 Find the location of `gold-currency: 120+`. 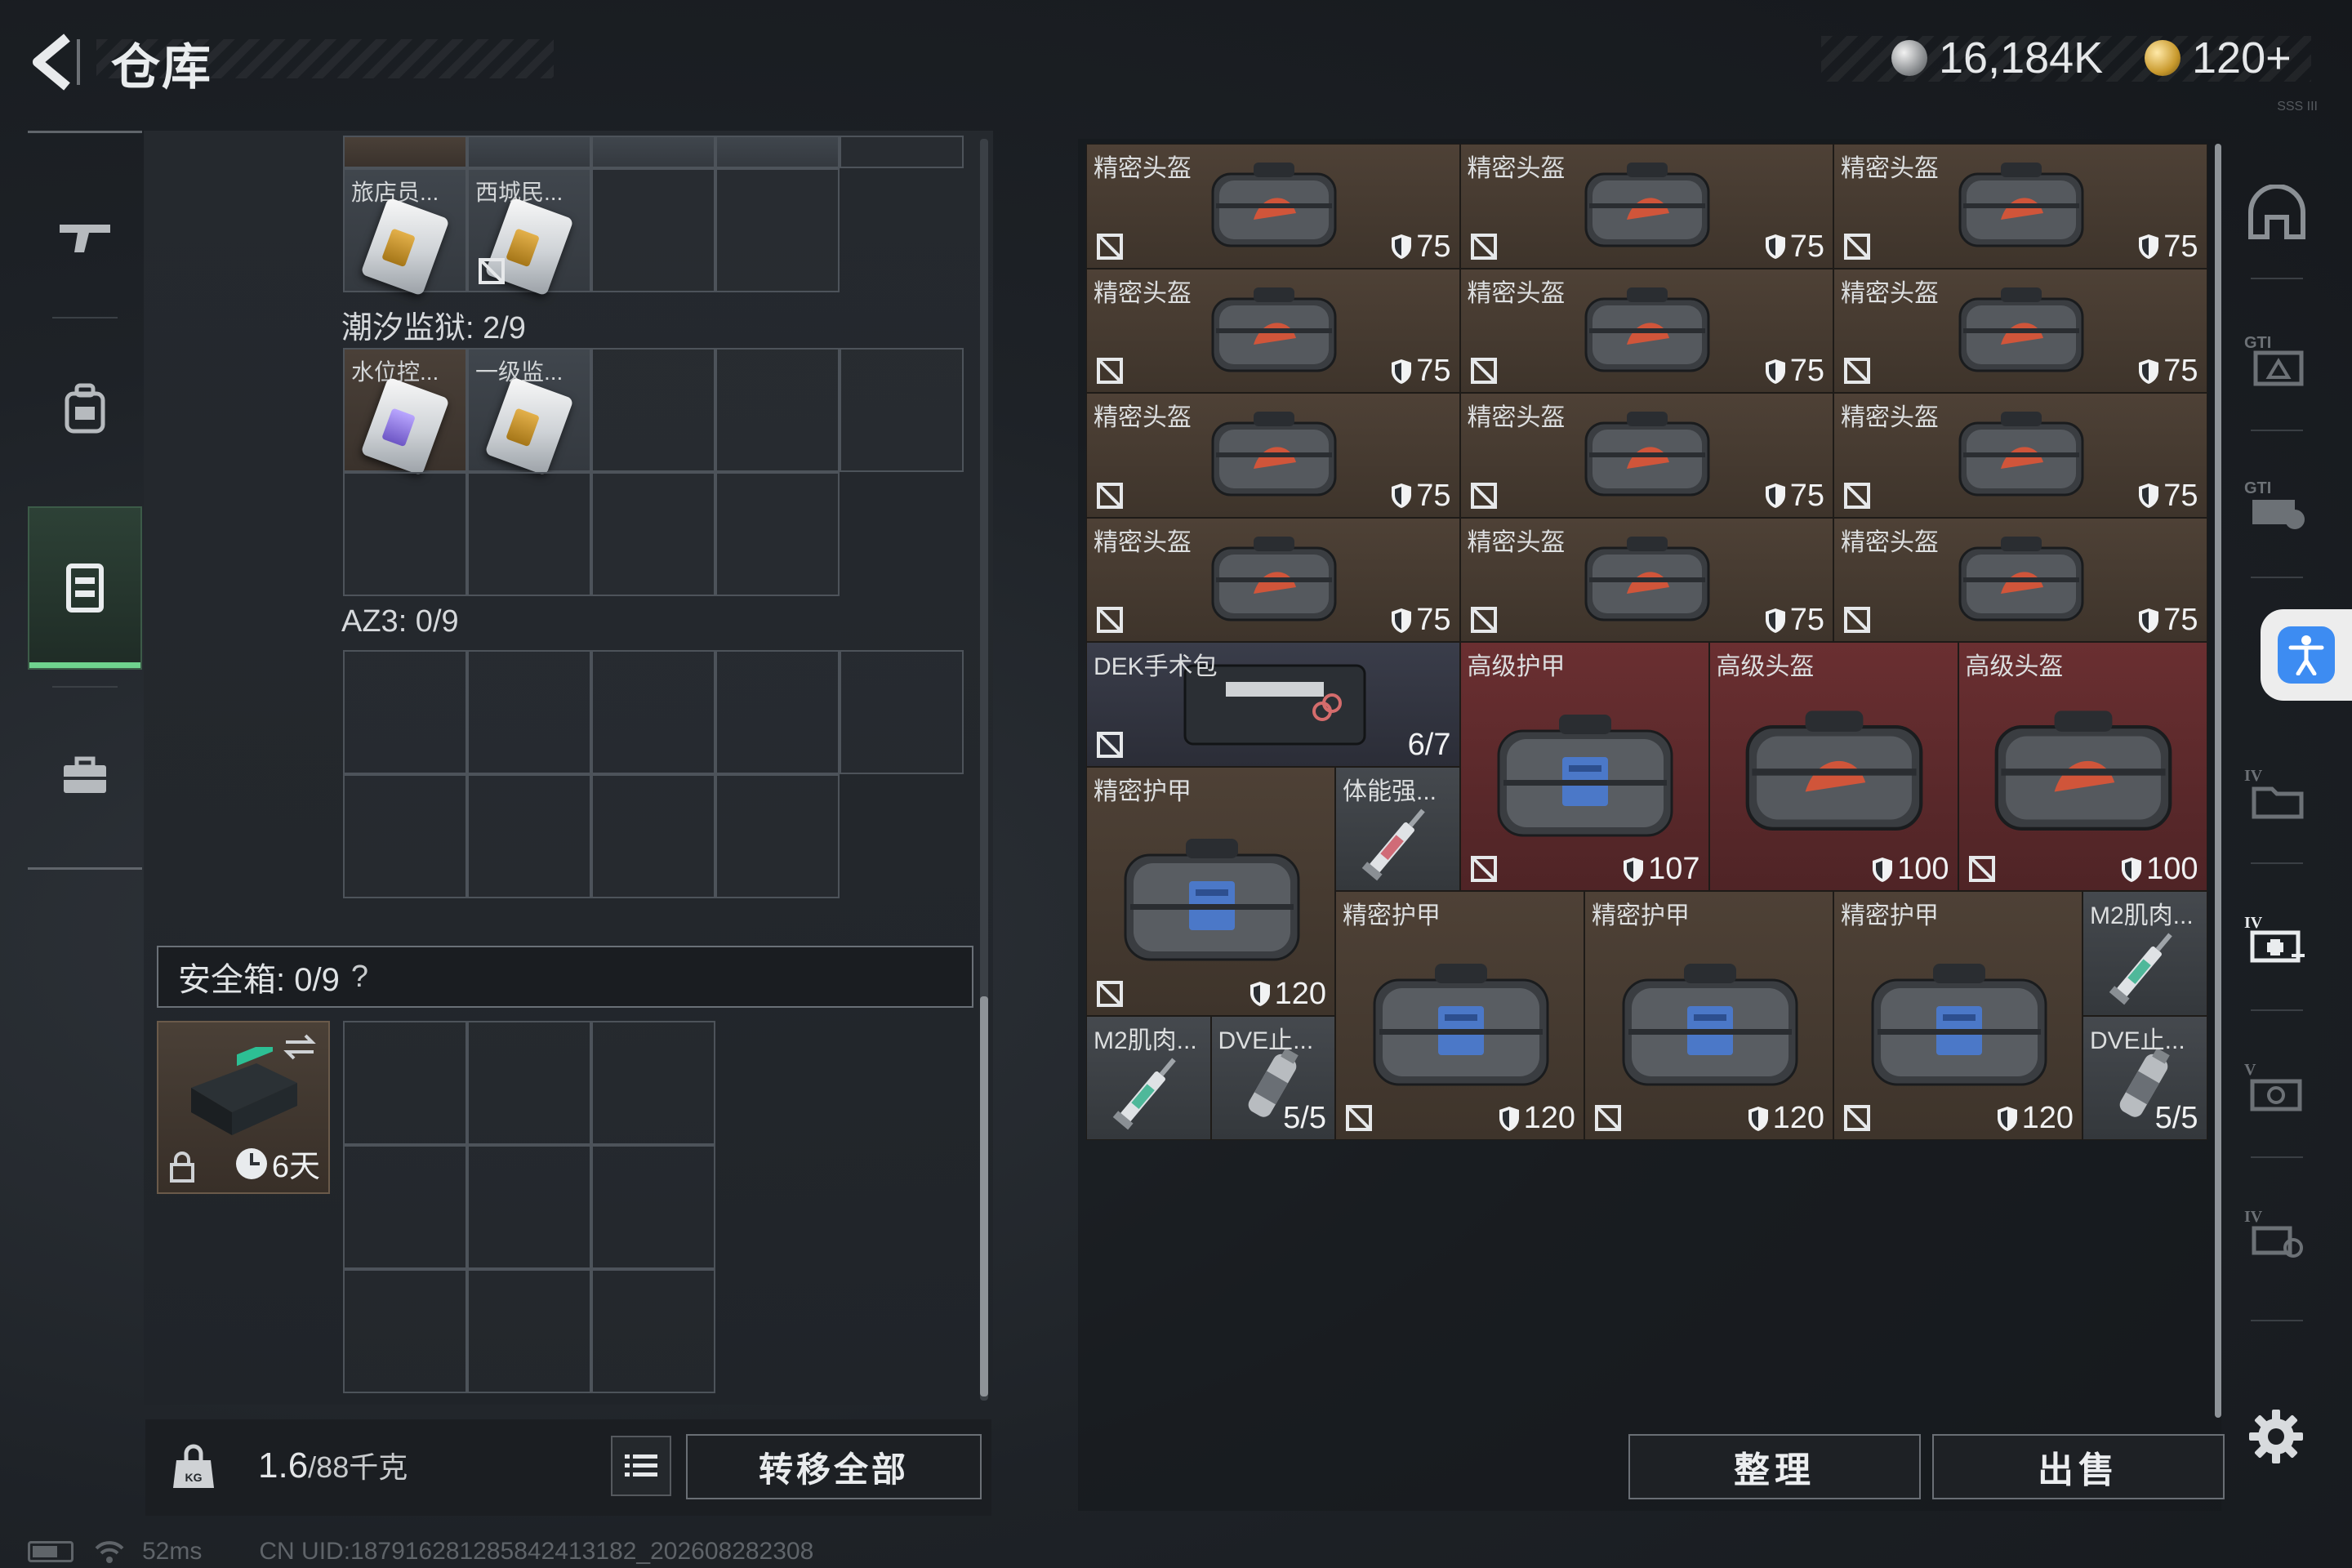

gold-currency: 120+ is located at coordinates (2218, 58).